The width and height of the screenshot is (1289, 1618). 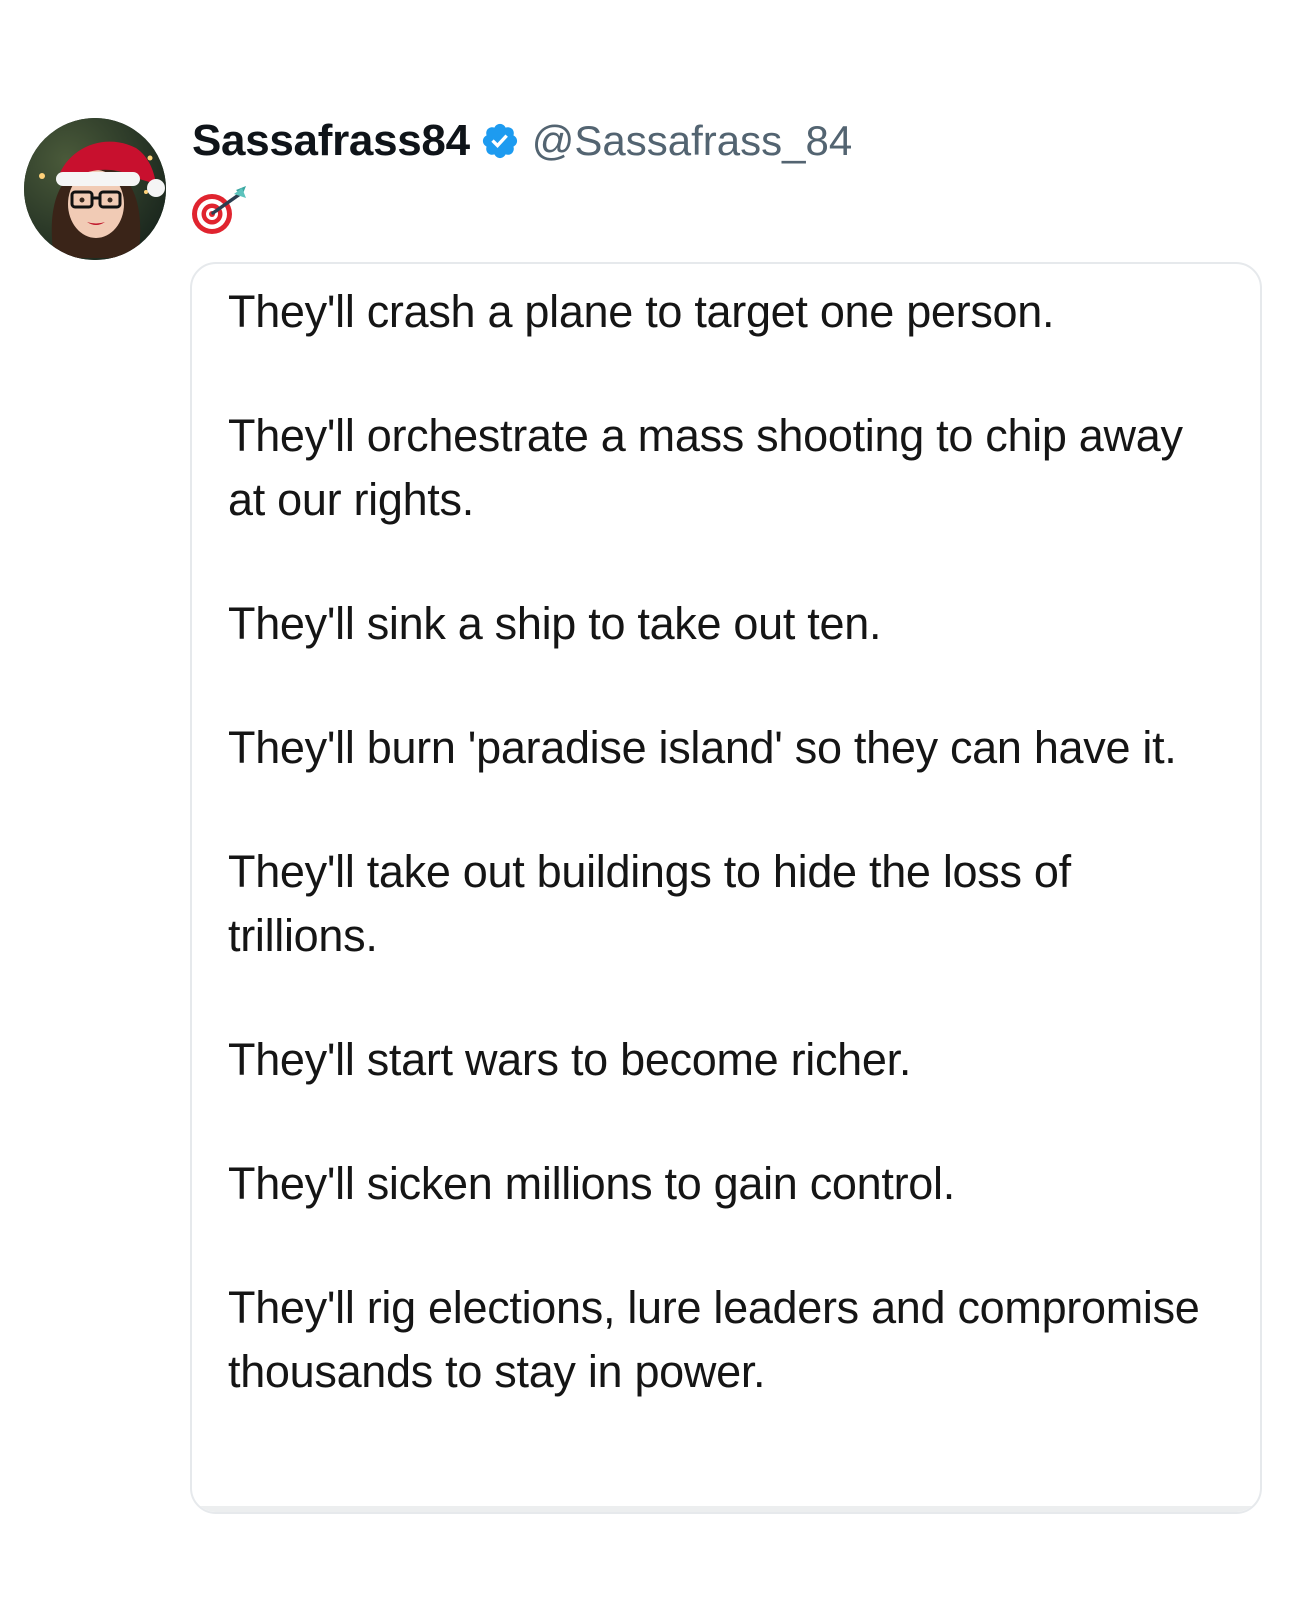 What do you see at coordinates (221, 210) in the screenshot?
I see `direct-hit-target-icon` at bounding box center [221, 210].